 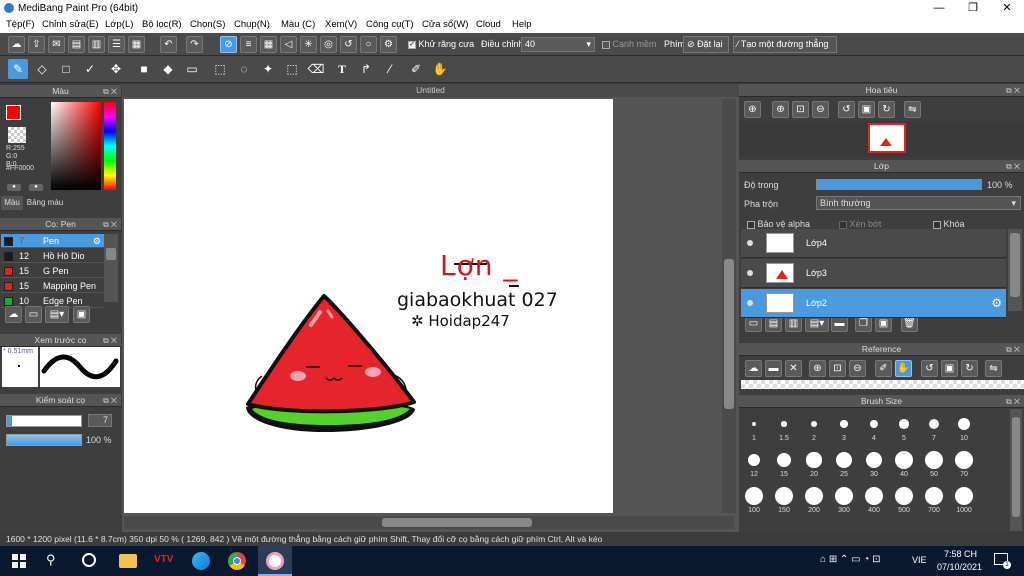 I want to click on task-view-icon, so click(x=89, y=560).